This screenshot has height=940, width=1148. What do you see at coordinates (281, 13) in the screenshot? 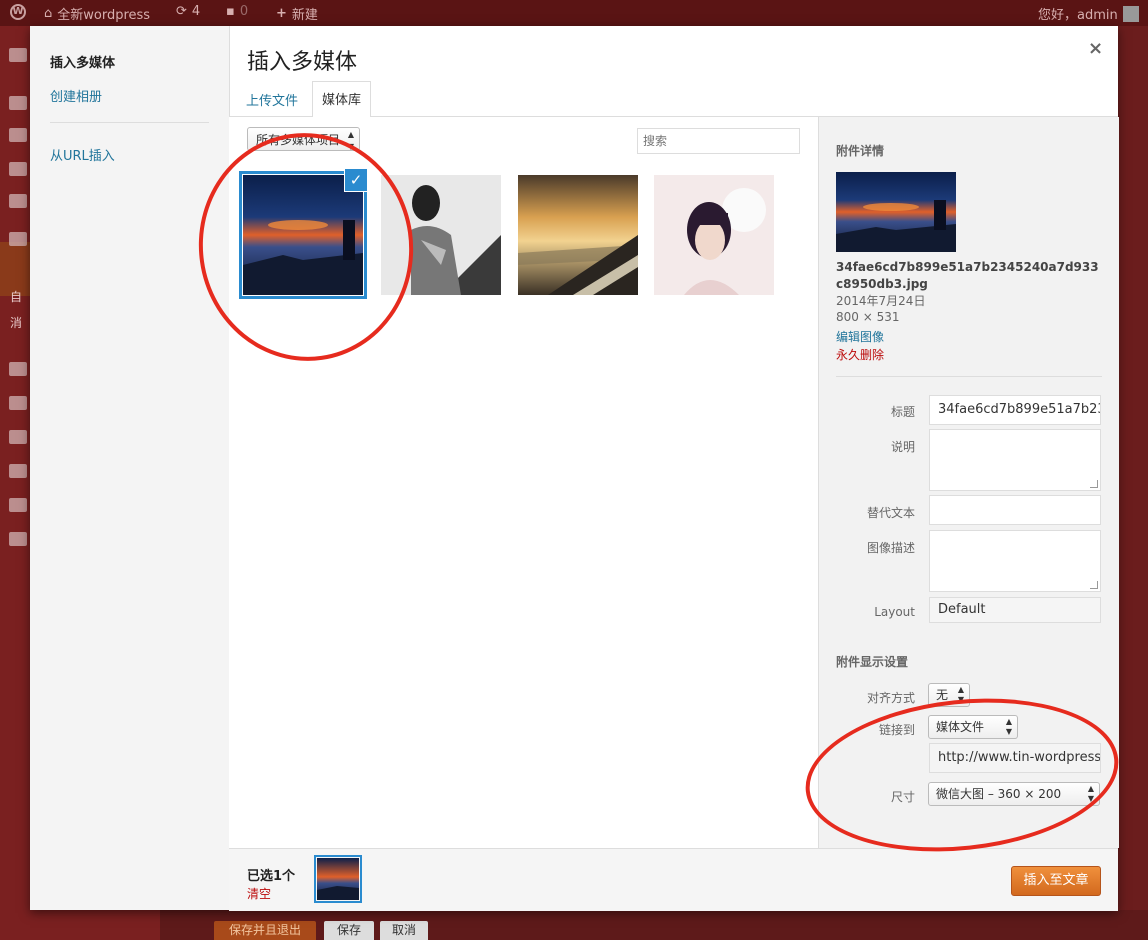
I see `plus-icon: +` at bounding box center [281, 13].